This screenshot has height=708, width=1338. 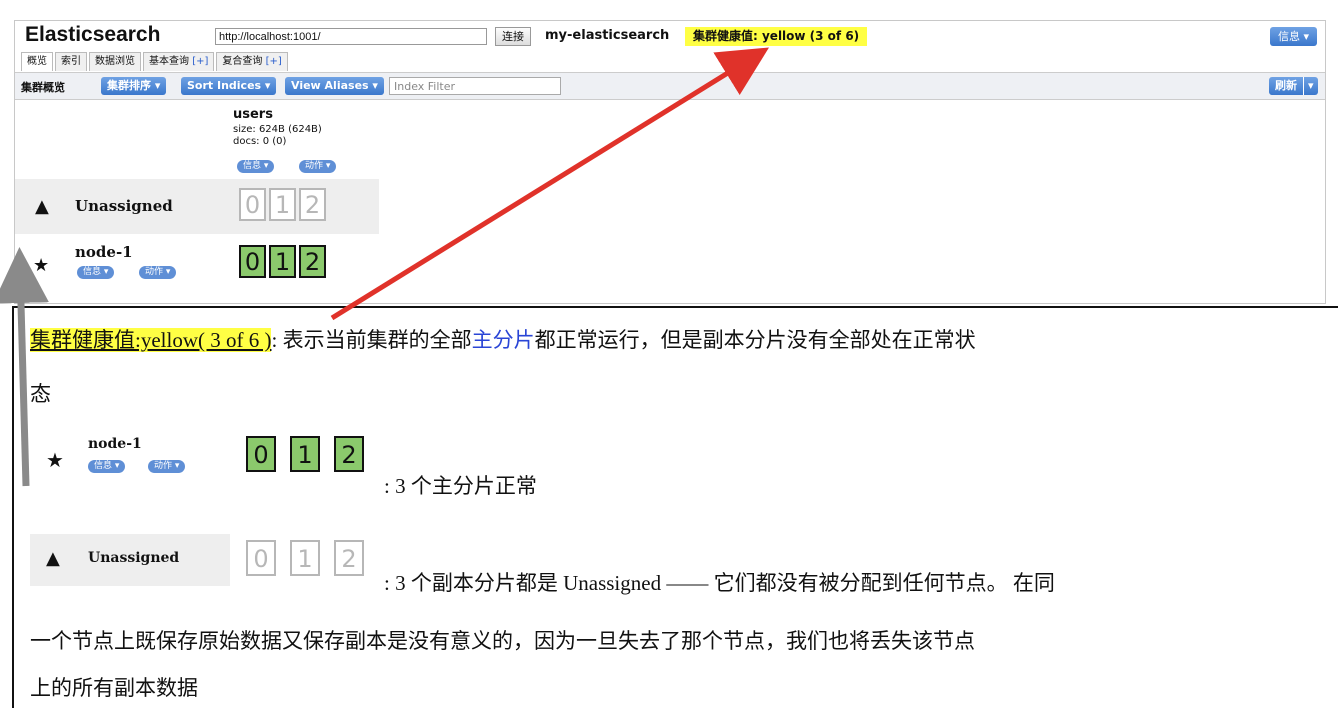 What do you see at coordinates (24, 367) in the screenshot?
I see `gray-arrow` at bounding box center [24, 367].